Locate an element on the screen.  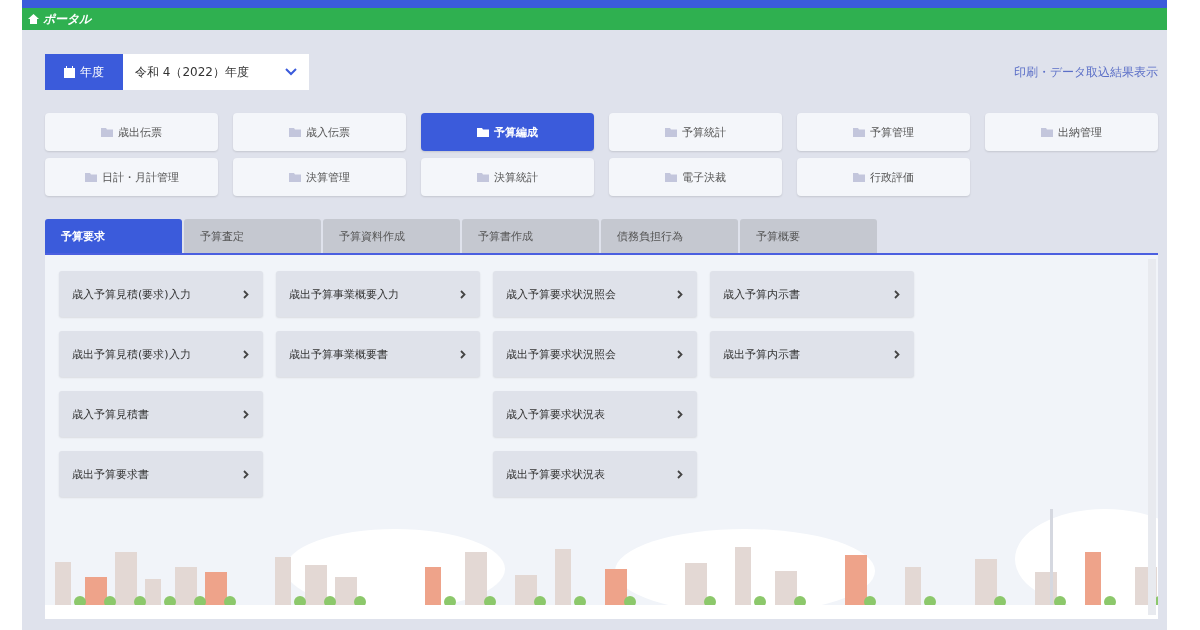
chevron-down-icon is located at coordinates (291, 72).